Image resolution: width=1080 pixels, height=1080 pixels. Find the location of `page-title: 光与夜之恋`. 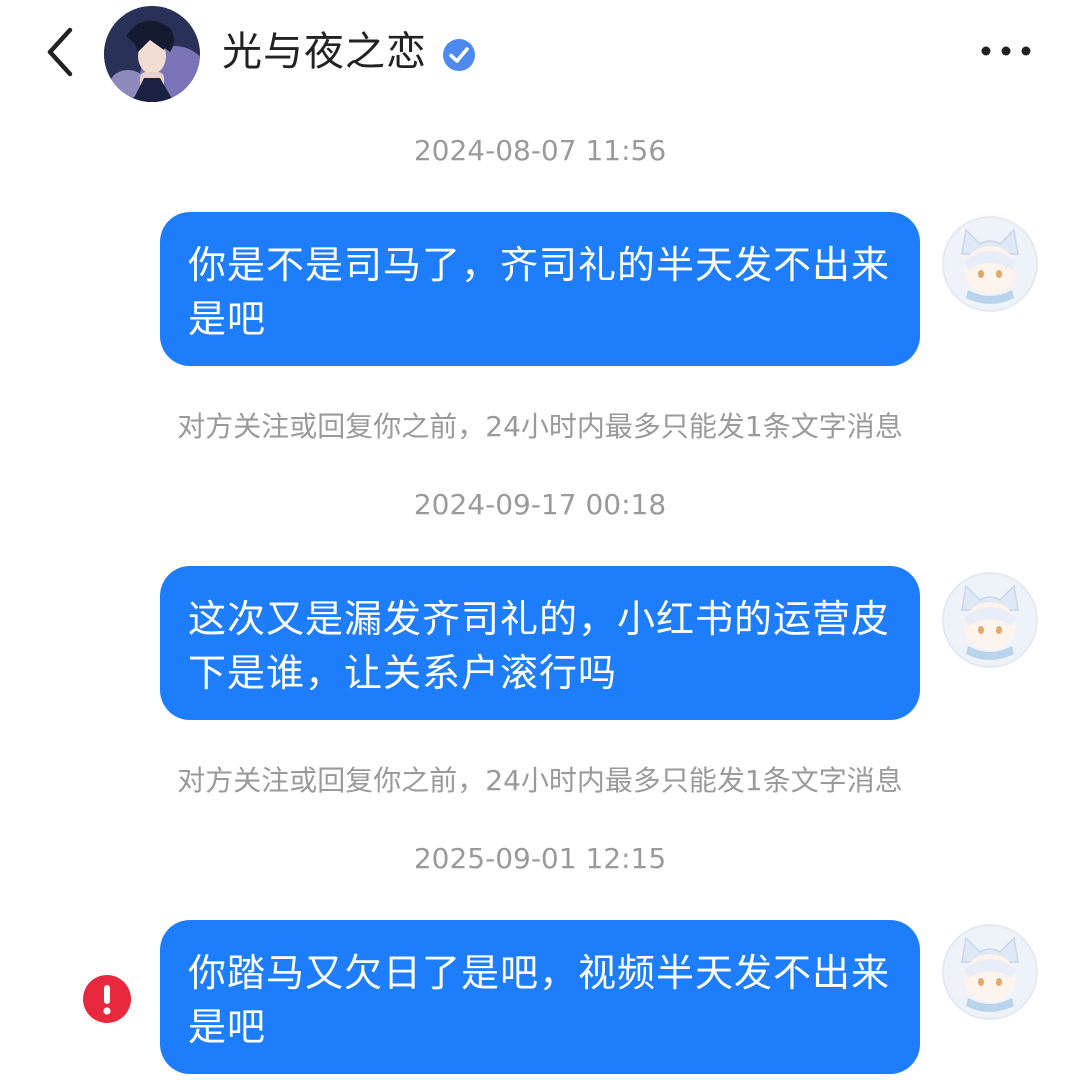

page-title: 光与夜之恋 is located at coordinates (324, 52).